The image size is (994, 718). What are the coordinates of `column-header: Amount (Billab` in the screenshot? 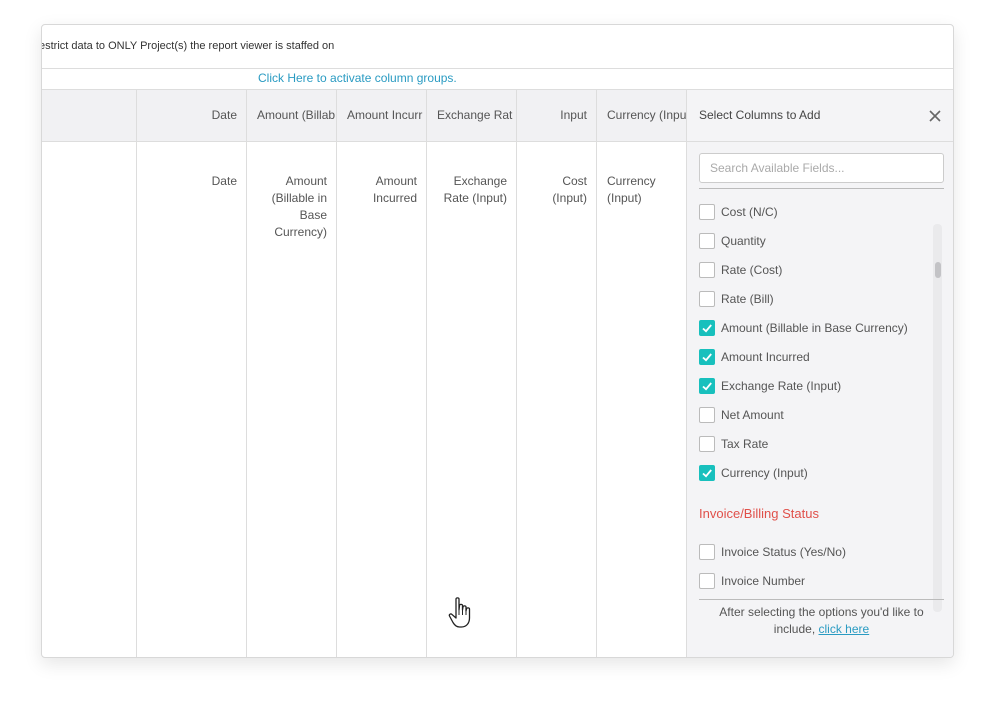 It's located at (292, 115).